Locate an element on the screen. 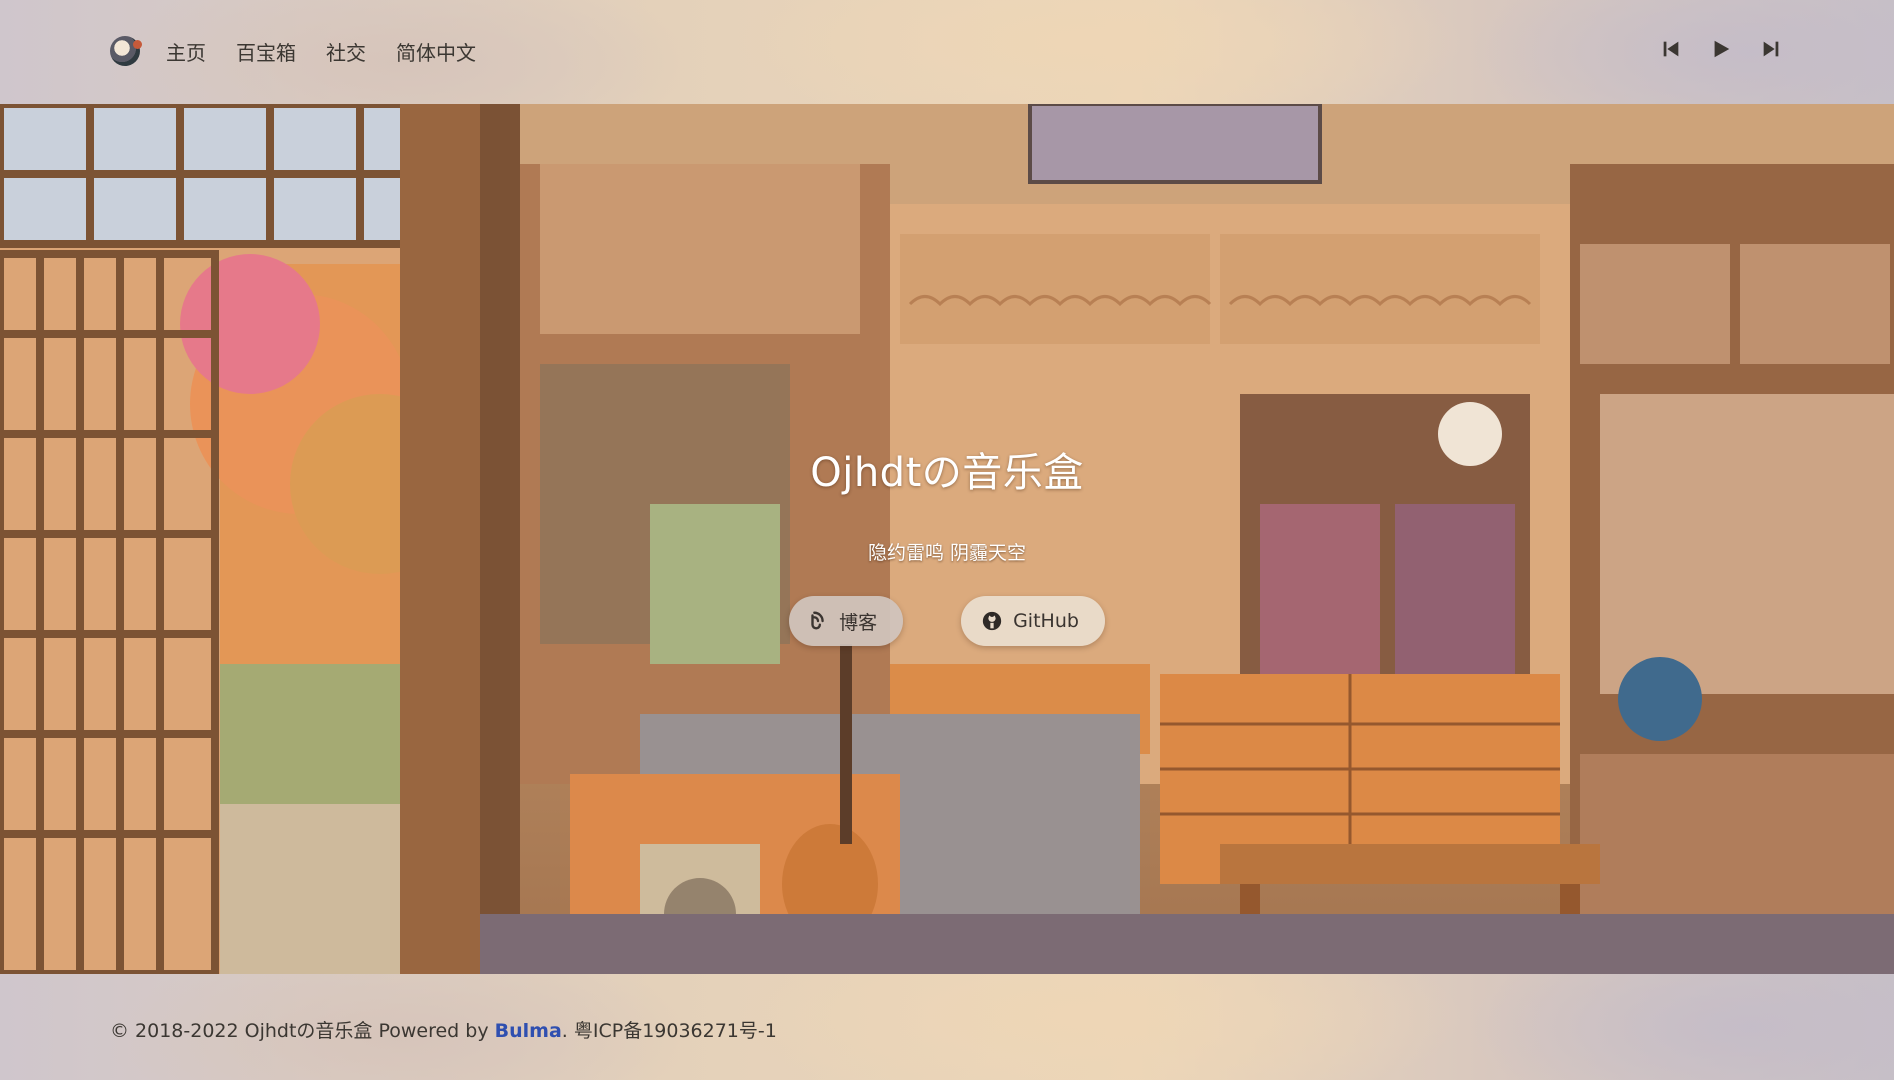 This screenshot has height=1080, width=1894. nav-toolbox: 百宝箱 is located at coordinates (266, 51).